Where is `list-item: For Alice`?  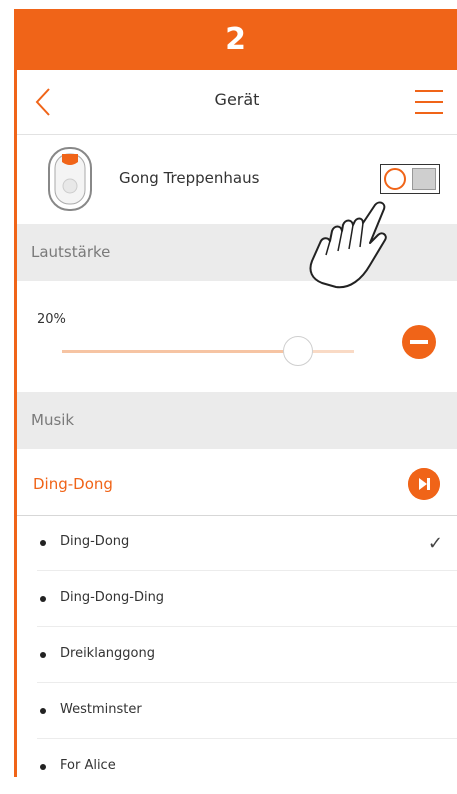 list-item: For Alice is located at coordinates (247, 766).